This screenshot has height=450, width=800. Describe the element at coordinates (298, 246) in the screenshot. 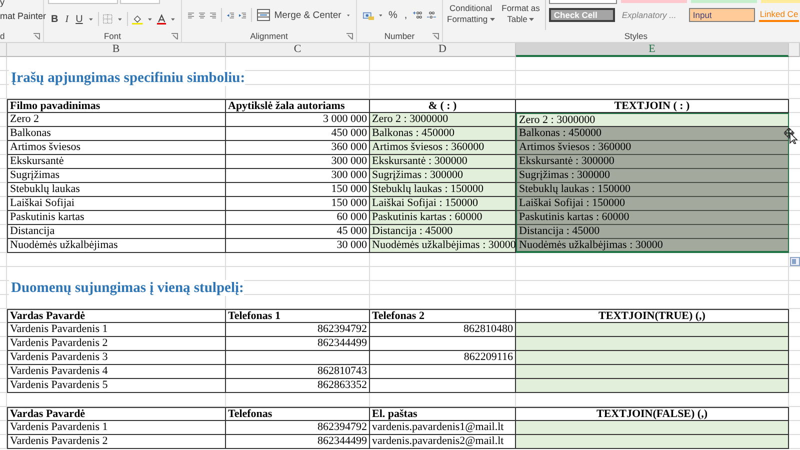

I see `table-cell: 30 000` at that location.